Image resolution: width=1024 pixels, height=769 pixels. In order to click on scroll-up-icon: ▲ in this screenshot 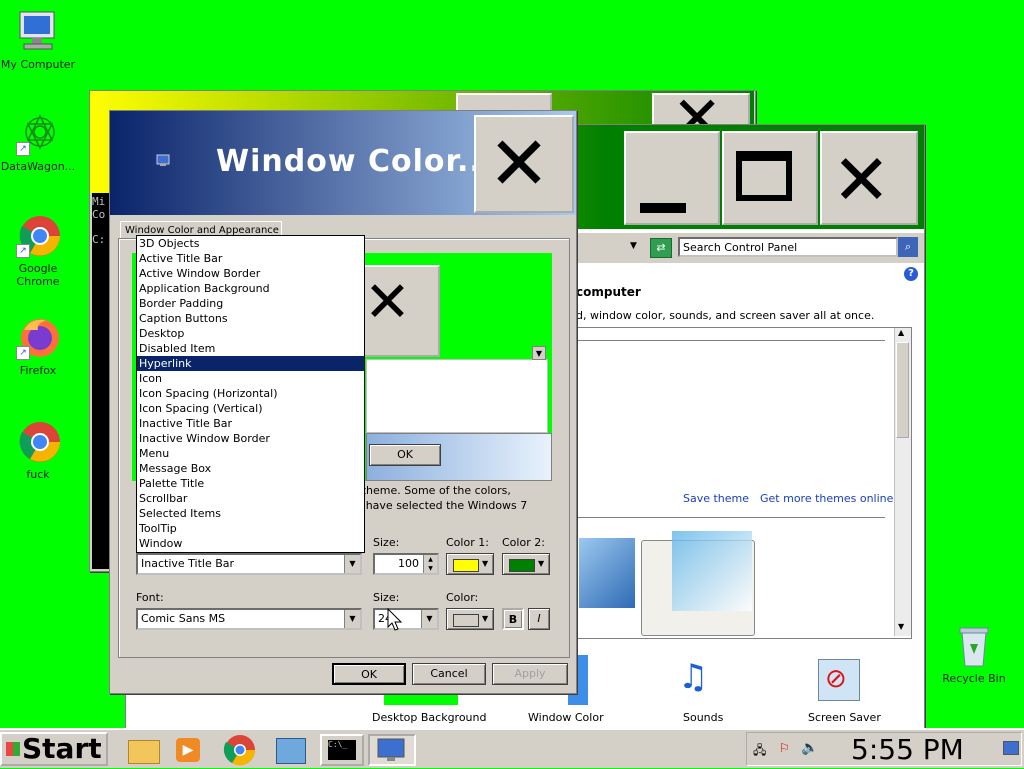, I will do `click(901, 332)`.